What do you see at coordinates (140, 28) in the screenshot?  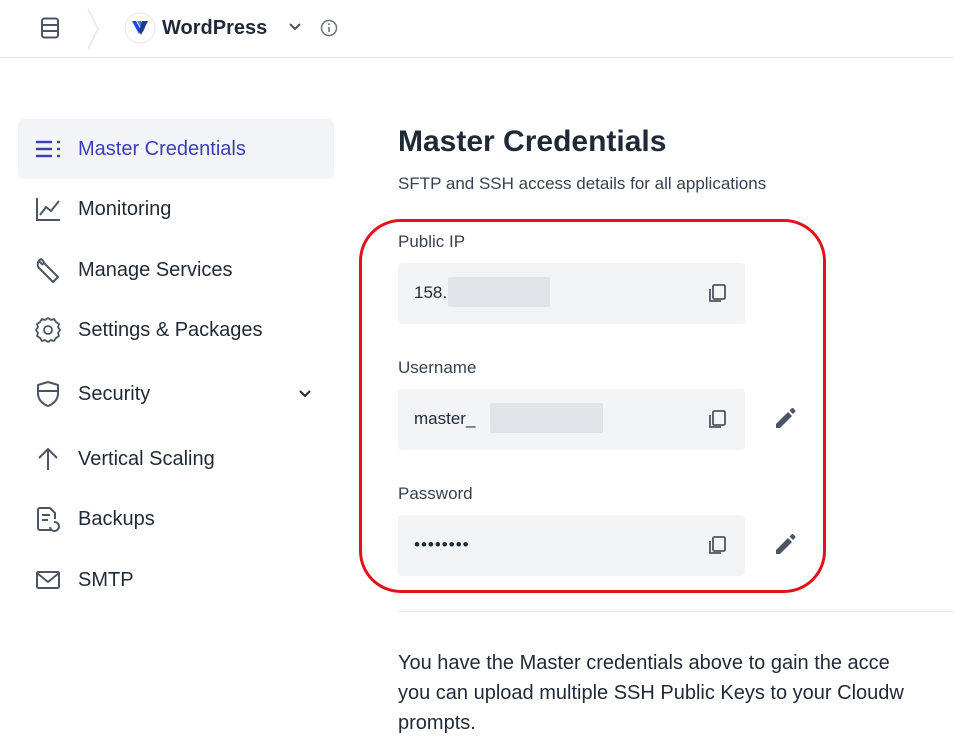 I see `wordpress-vultr-logo-icon` at bounding box center [140, 28].